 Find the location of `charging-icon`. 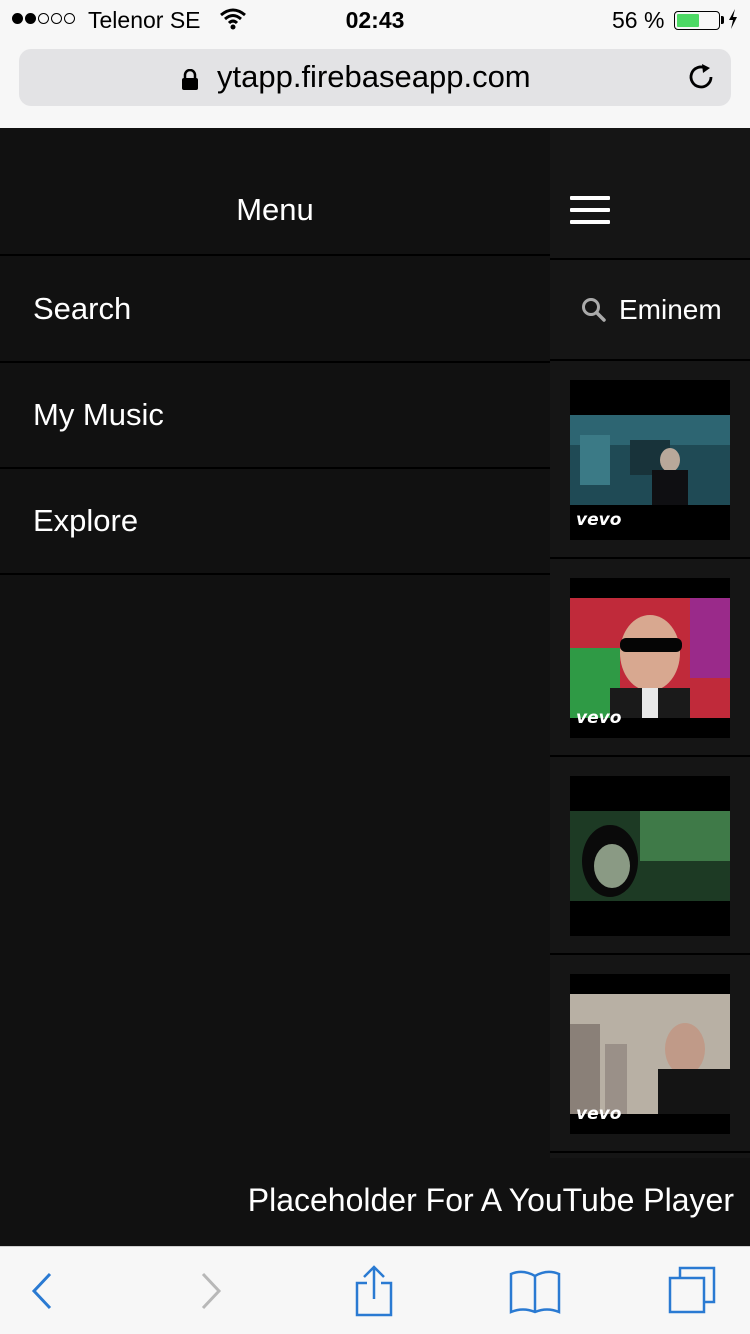

charging-icon is located at coordinates (733, 22).